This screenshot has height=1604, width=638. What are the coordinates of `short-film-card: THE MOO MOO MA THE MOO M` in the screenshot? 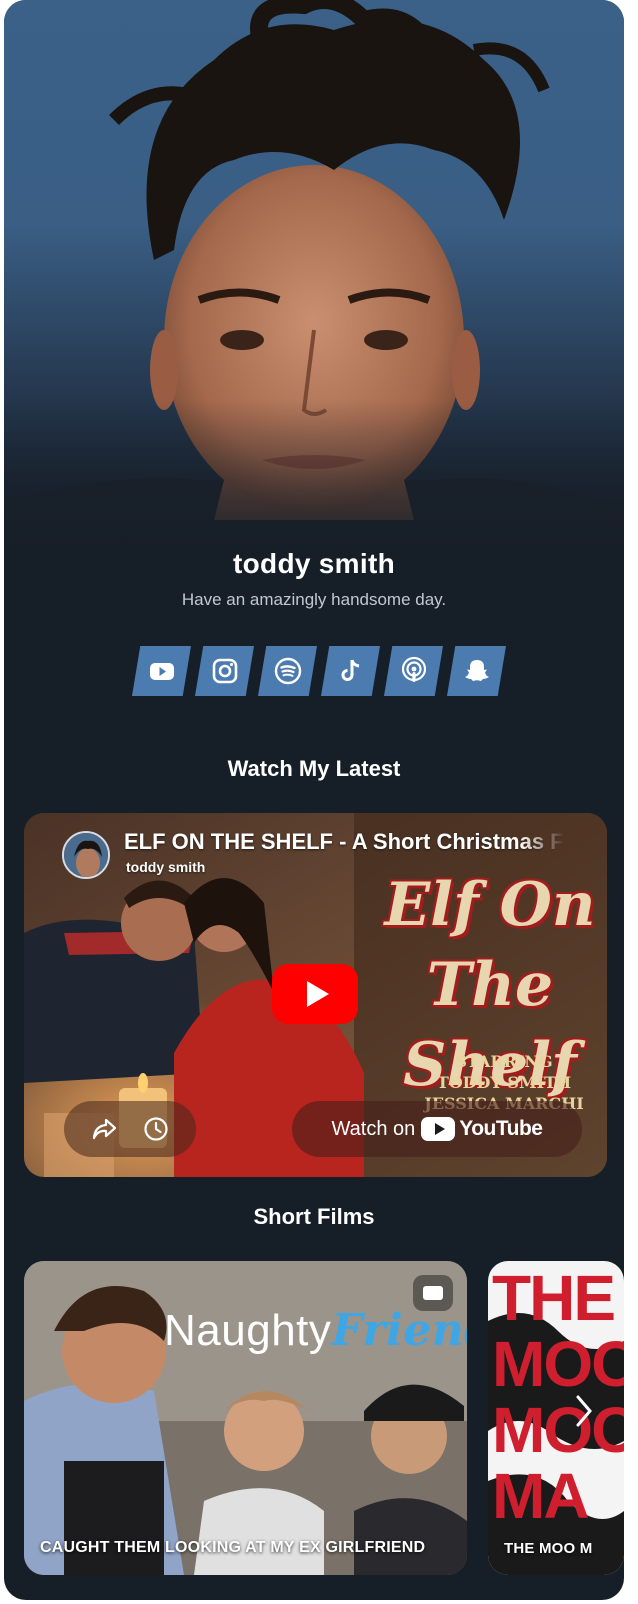 It's located at (556, 1418).